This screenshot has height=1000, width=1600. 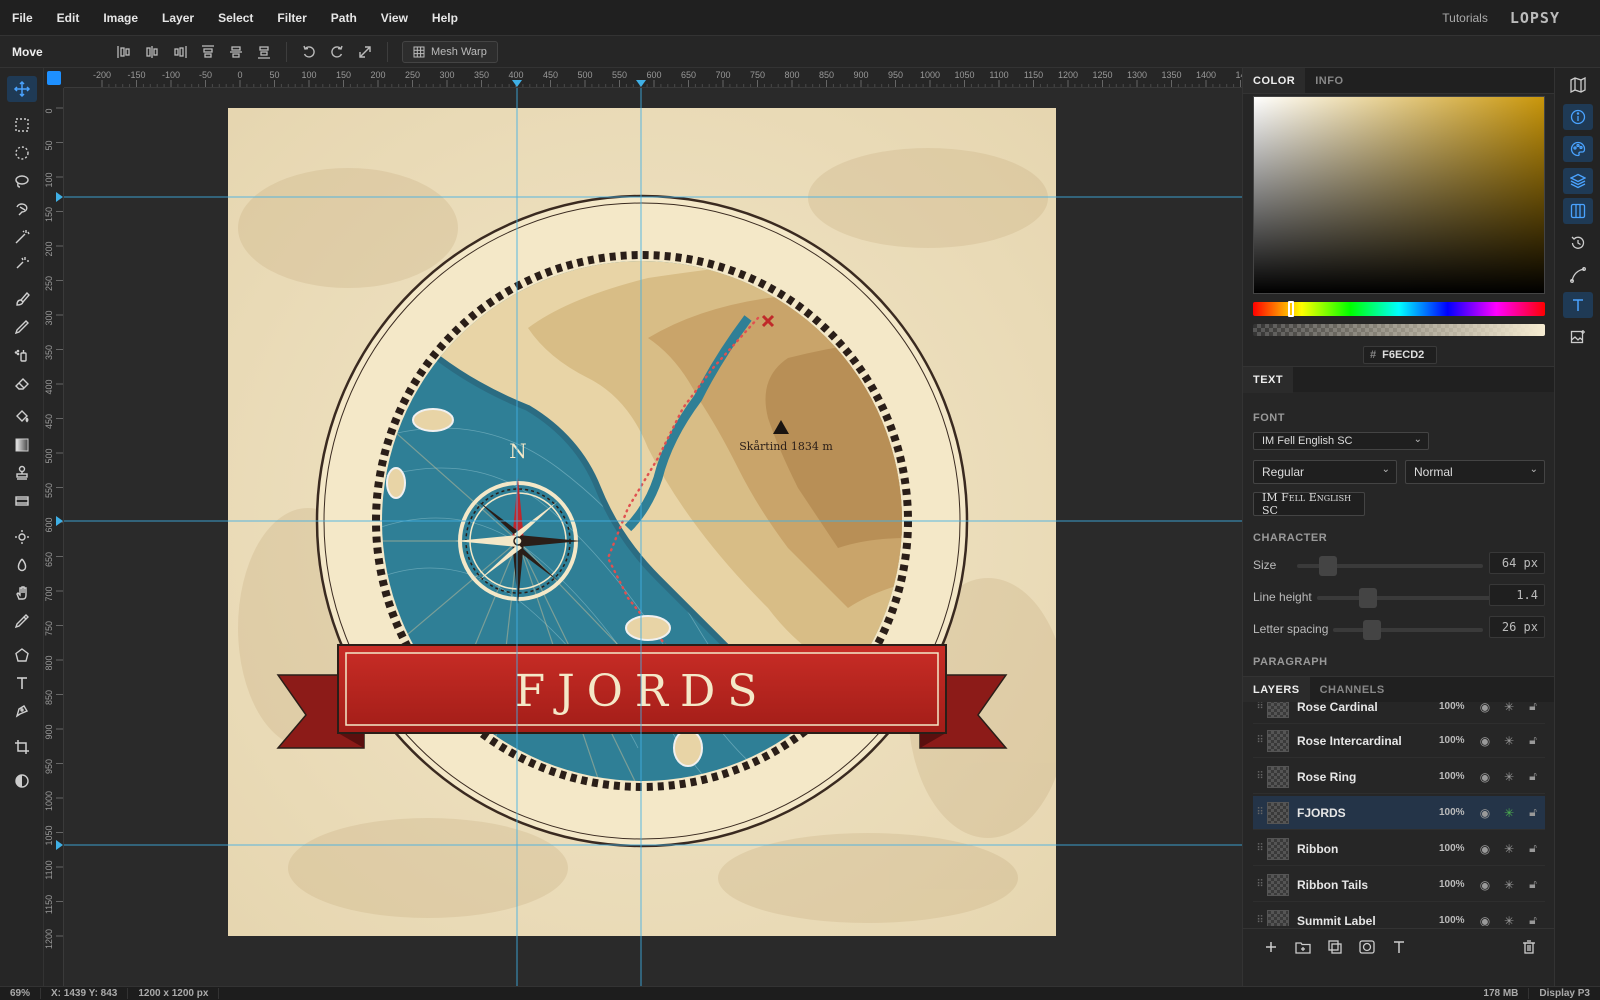 What do you see at coordinates (54, 78) in the screenshot?
I see `ruler-corner` at bounding box center [54, 78].